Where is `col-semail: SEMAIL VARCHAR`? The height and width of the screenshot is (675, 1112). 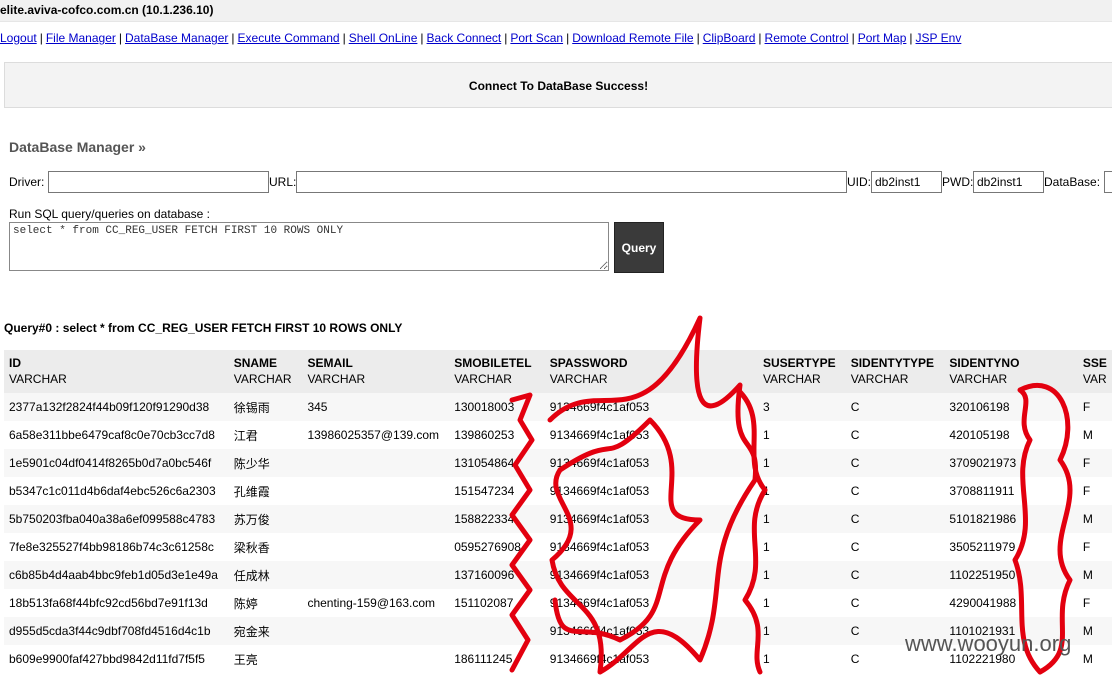
col-semail: SEMAIL VARCHAR is located at coordinates (376, 371).